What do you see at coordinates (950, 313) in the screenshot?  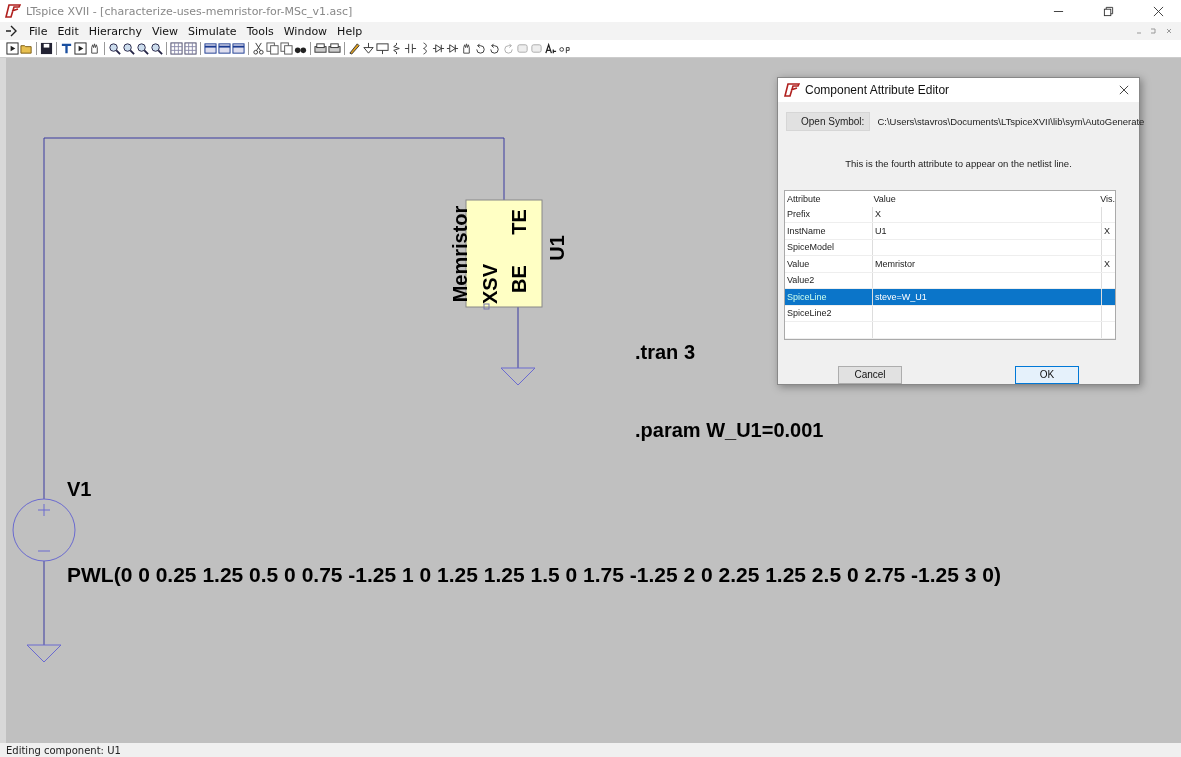 I see `attribute-row: SpiceLine2` at bounding box center [950, 313].